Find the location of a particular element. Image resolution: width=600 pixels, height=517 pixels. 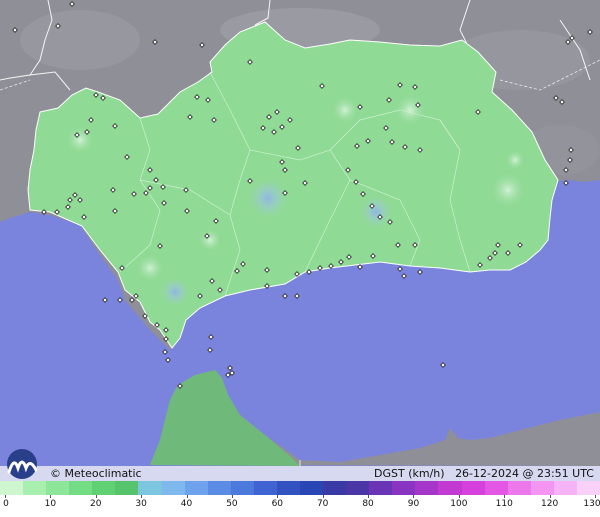

scale-tick-label: 130 is located at coordinates (591, 504).